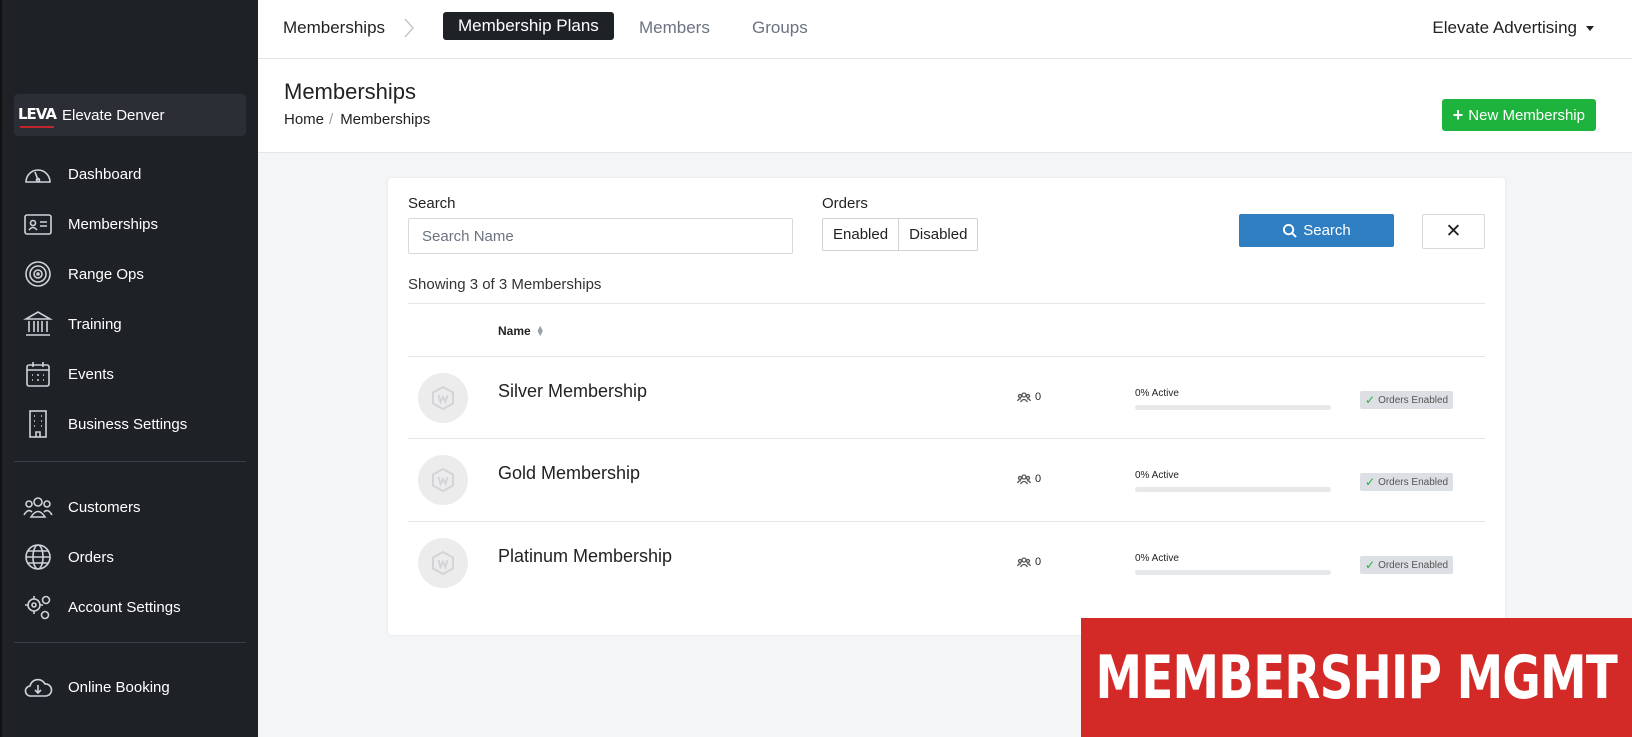  What do you see at coordinates (1327, 230) in the screenshot?
I see `search-button-label: Search` at bounding box center [1327, 230].